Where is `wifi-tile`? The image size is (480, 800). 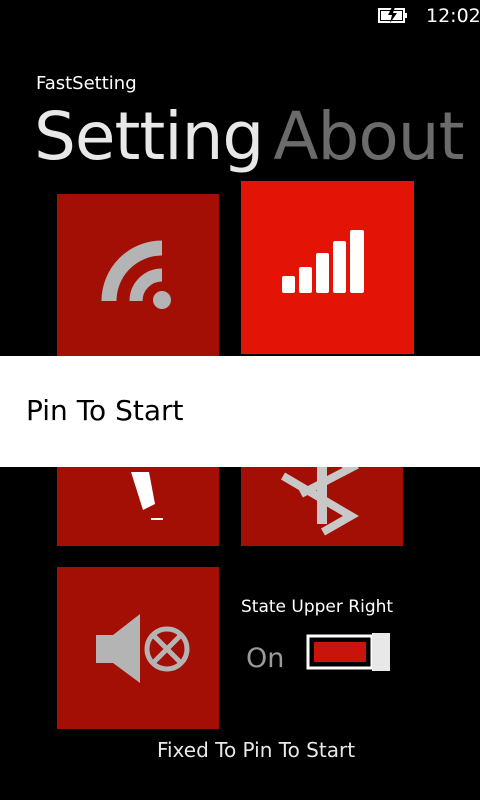
wifi-tile is located at coordinates (138, 275).